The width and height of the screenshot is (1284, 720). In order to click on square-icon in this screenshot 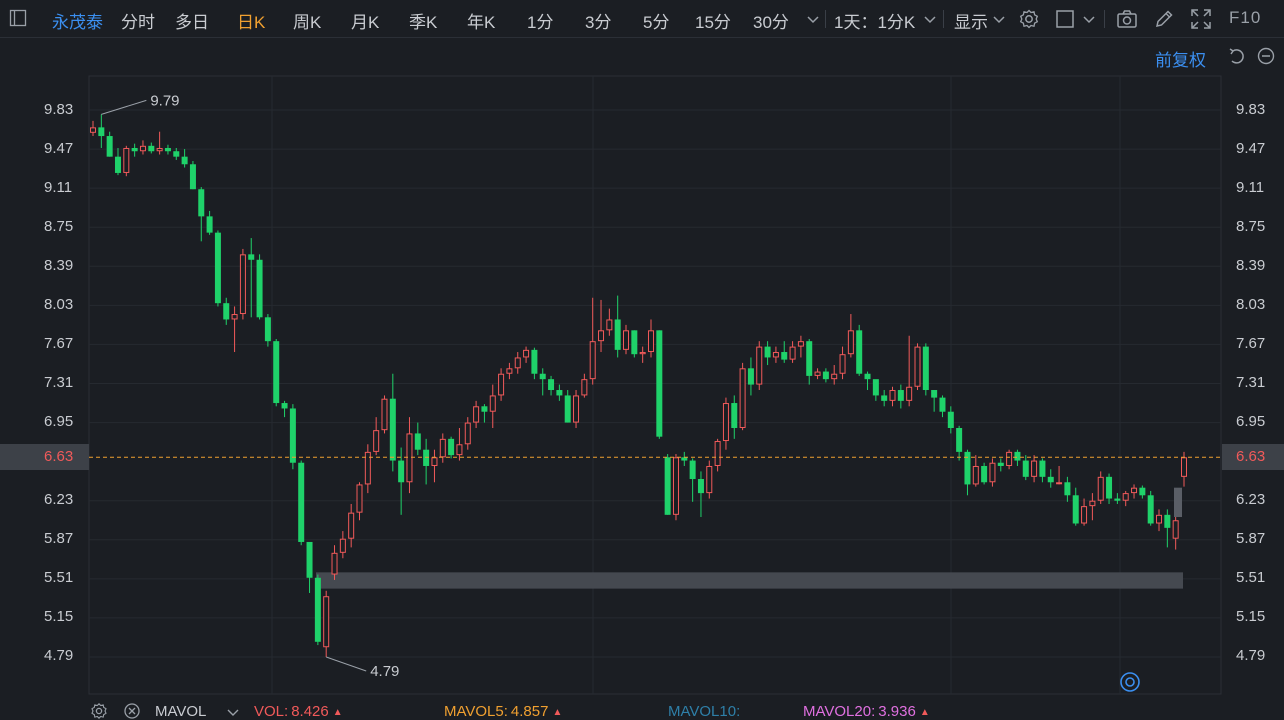, I will do `click(1065, 19)`.